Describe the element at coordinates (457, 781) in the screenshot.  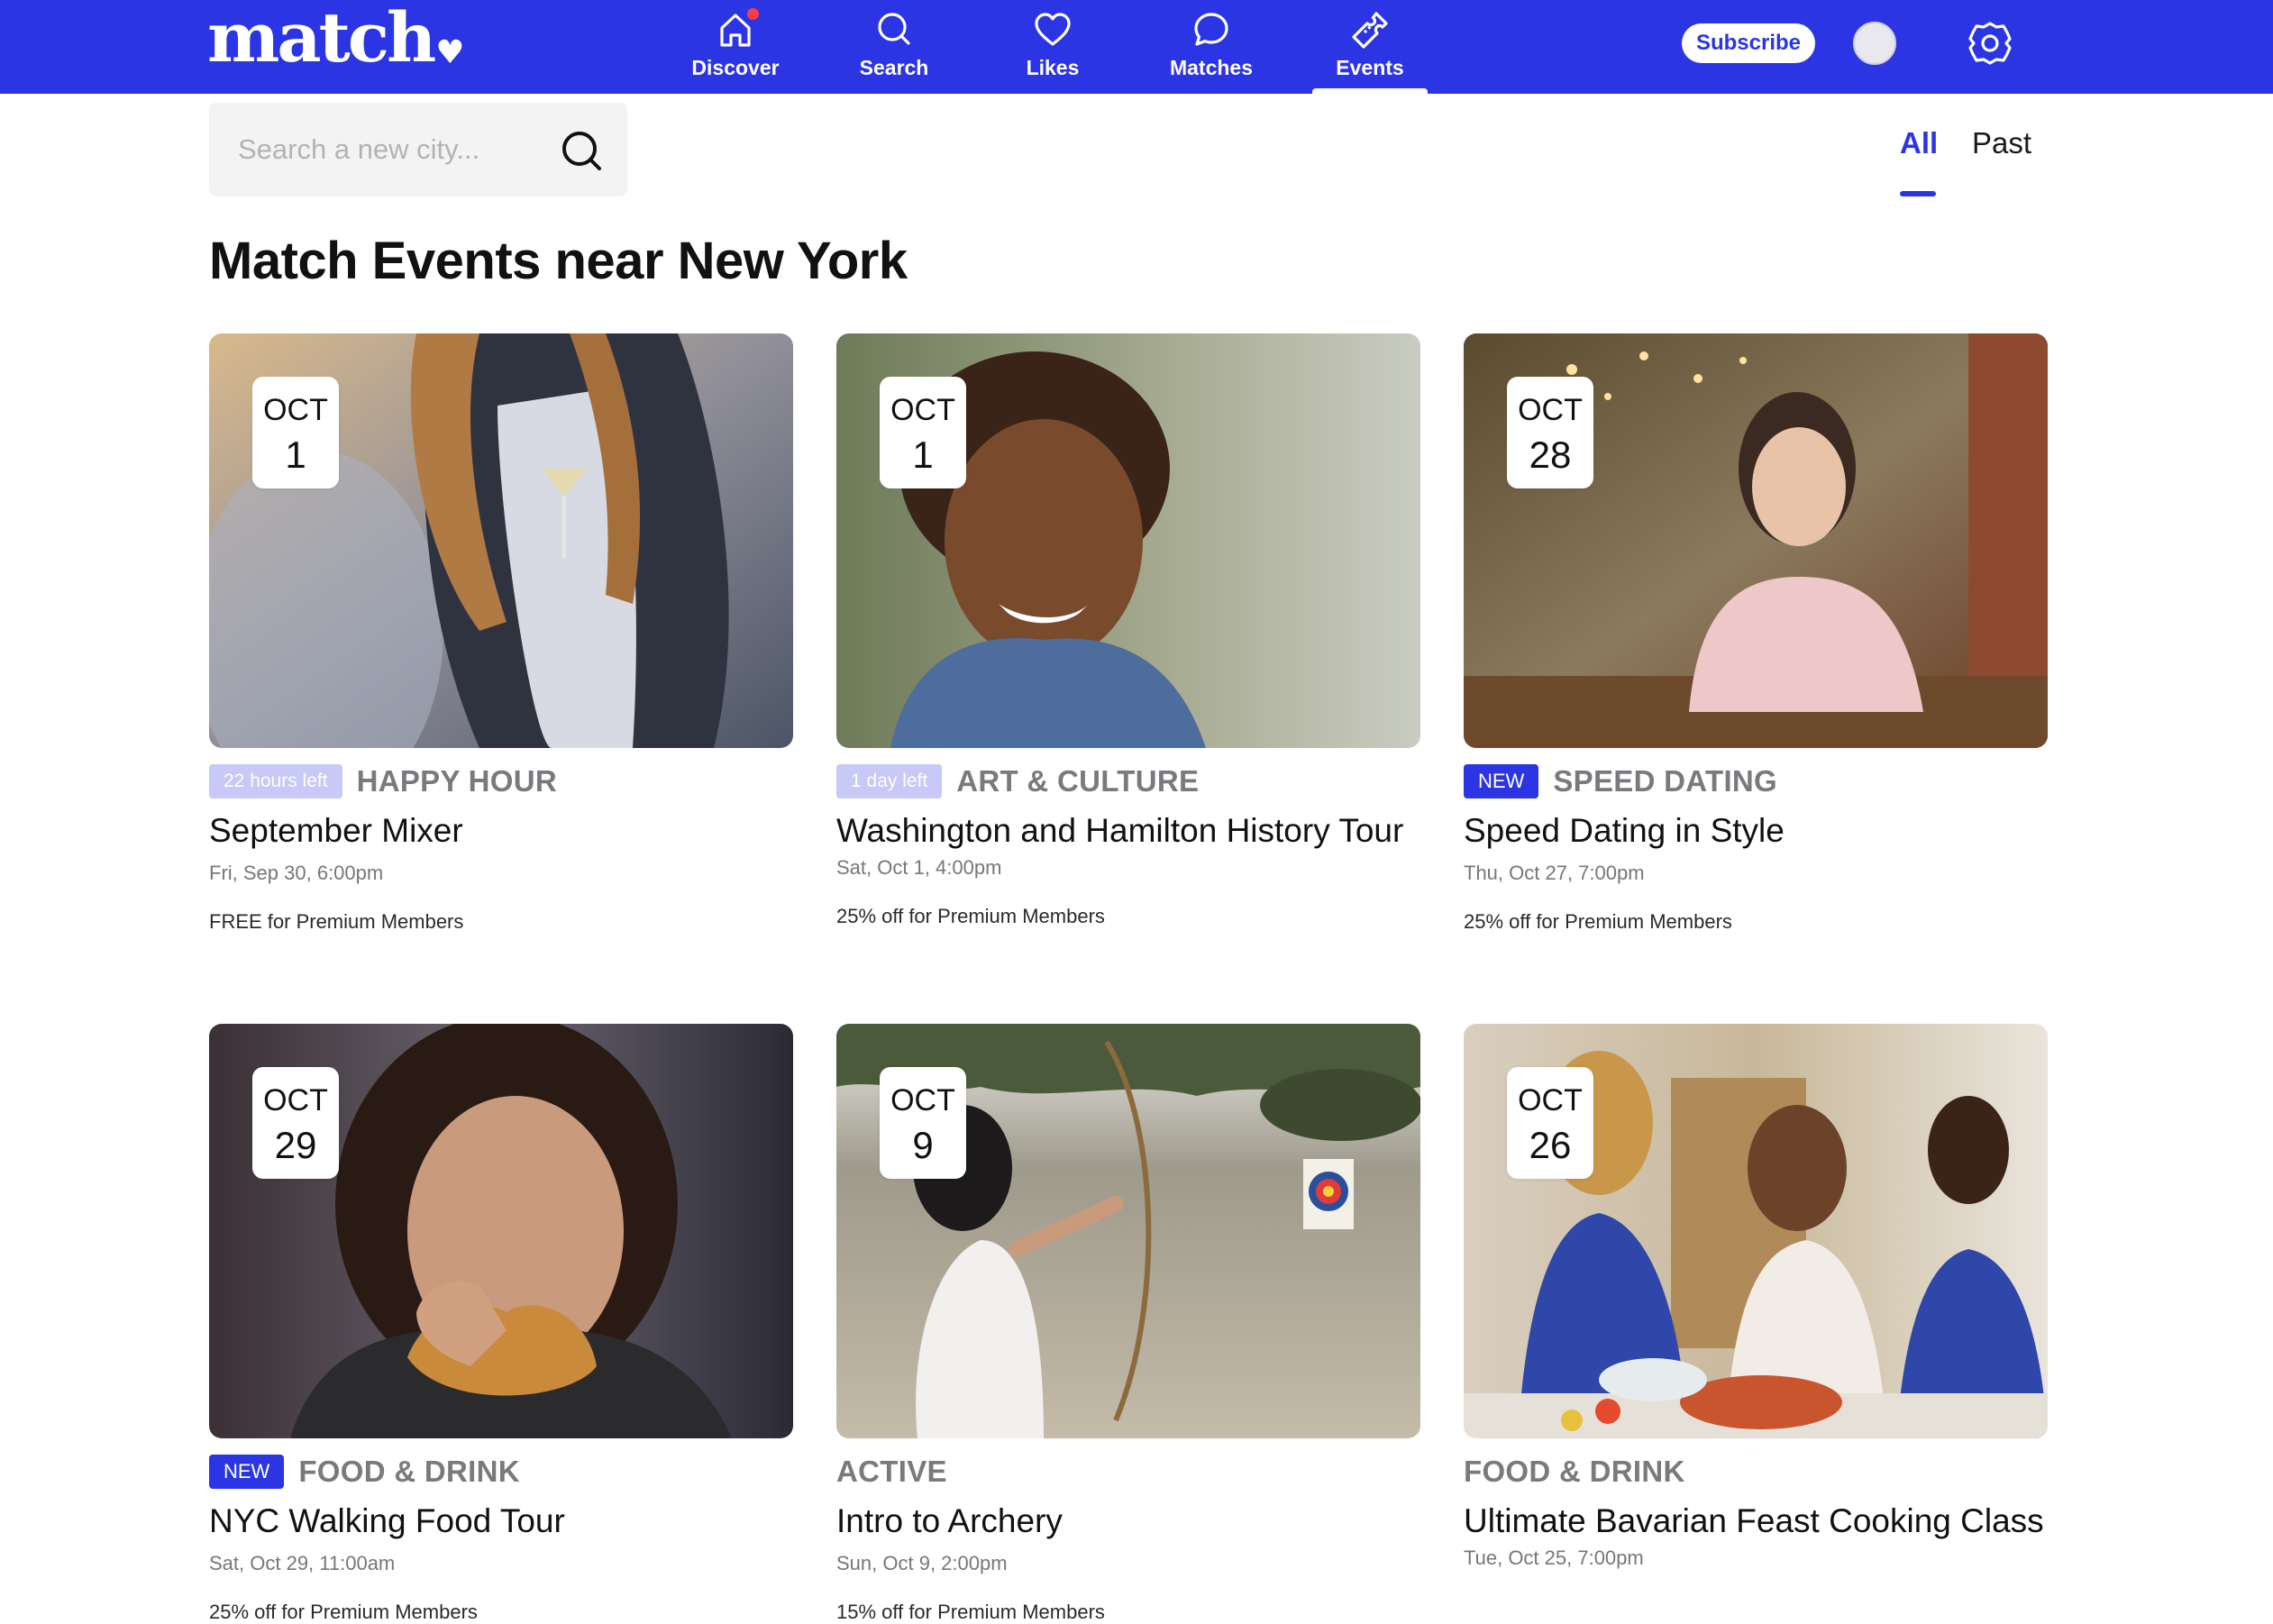
I see `event-category: HAPPY HOUR` at that location.